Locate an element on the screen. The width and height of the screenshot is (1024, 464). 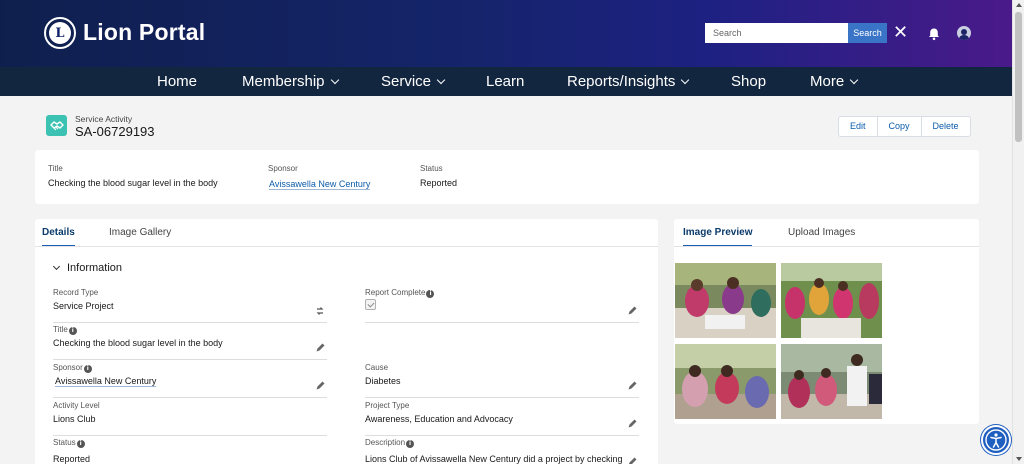
field-status: Status i Reported is located at coordinates (190, 451).